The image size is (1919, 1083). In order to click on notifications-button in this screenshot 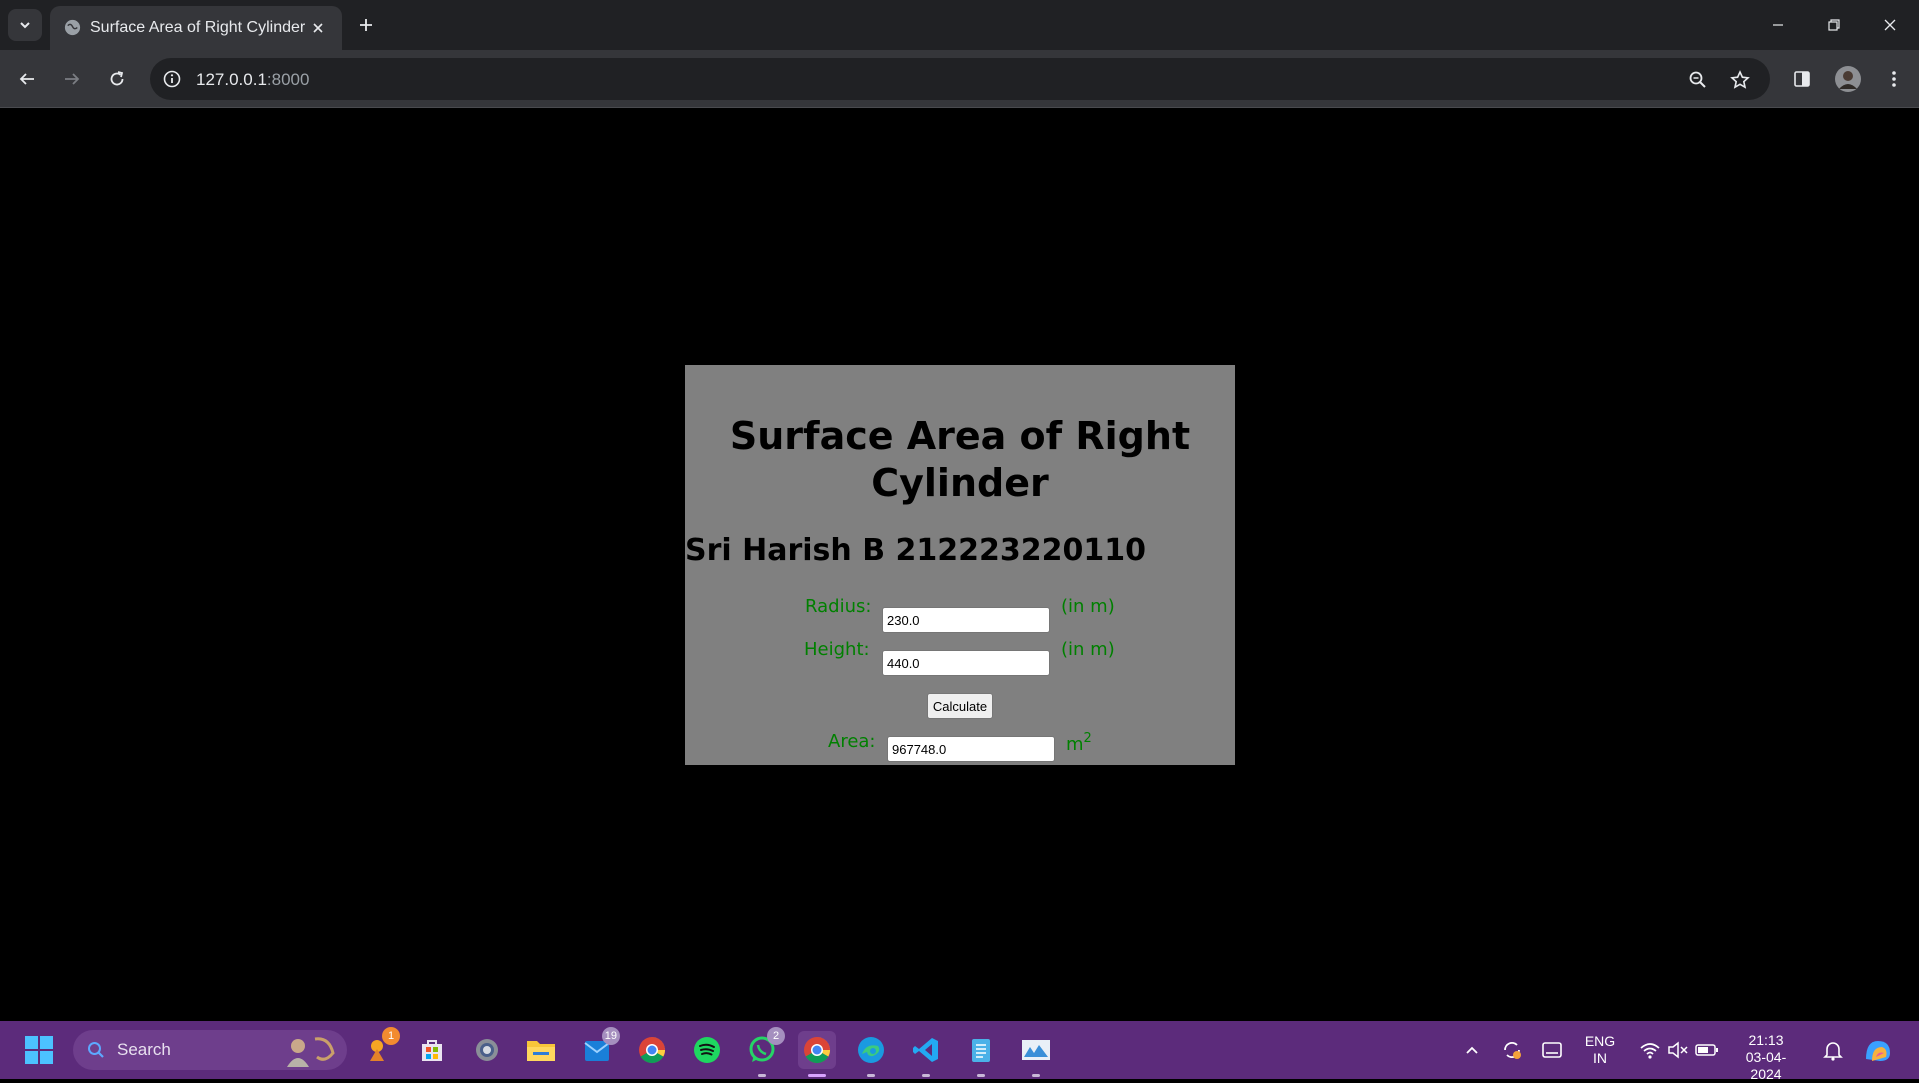, I will do `click(1833, 1050)`.